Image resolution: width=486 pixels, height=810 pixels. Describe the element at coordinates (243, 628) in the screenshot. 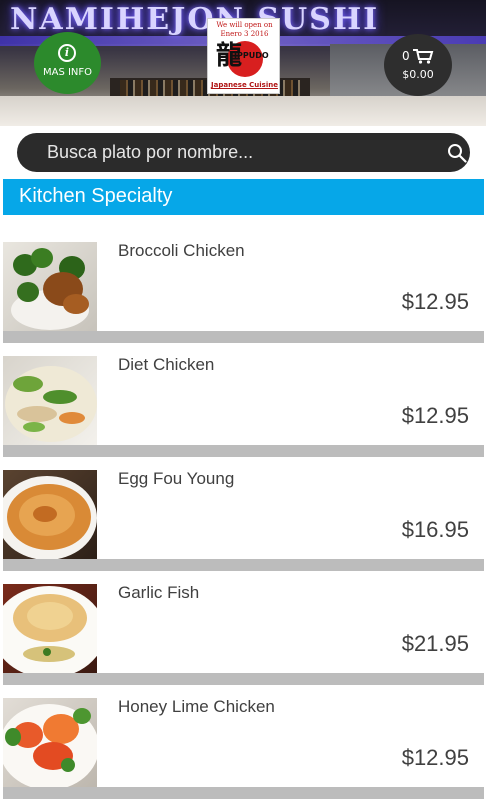

I see `menu-item: Garlic Fish $21.95` at that location.